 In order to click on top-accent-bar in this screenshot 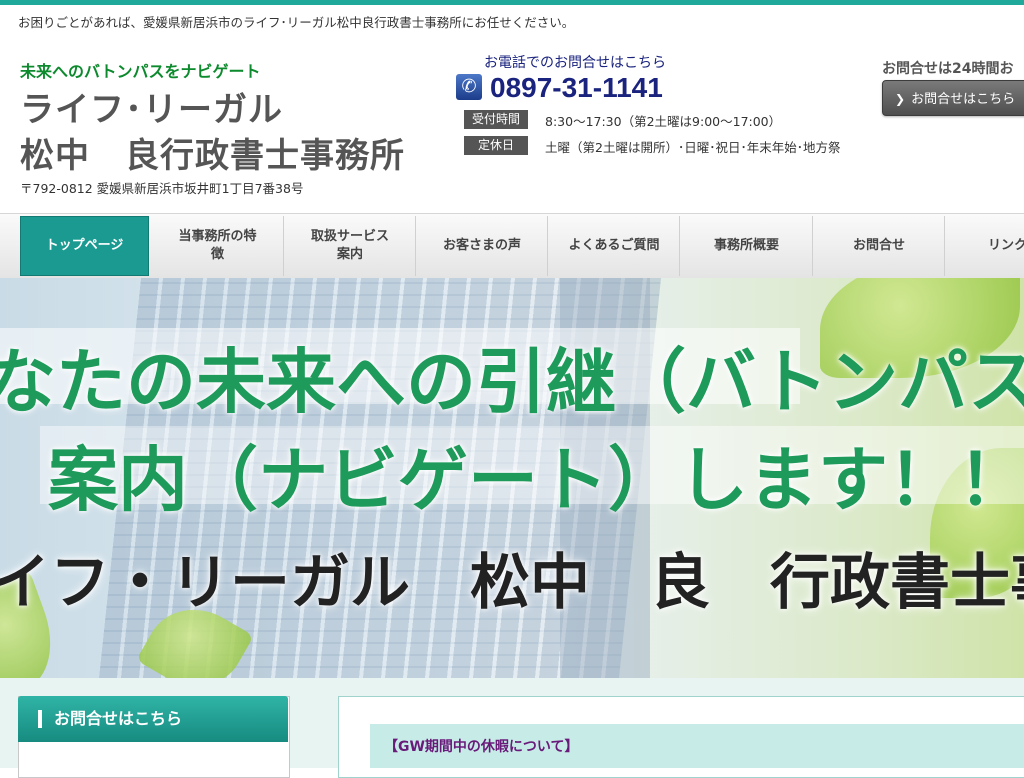, I will do `click(512, 2)`.